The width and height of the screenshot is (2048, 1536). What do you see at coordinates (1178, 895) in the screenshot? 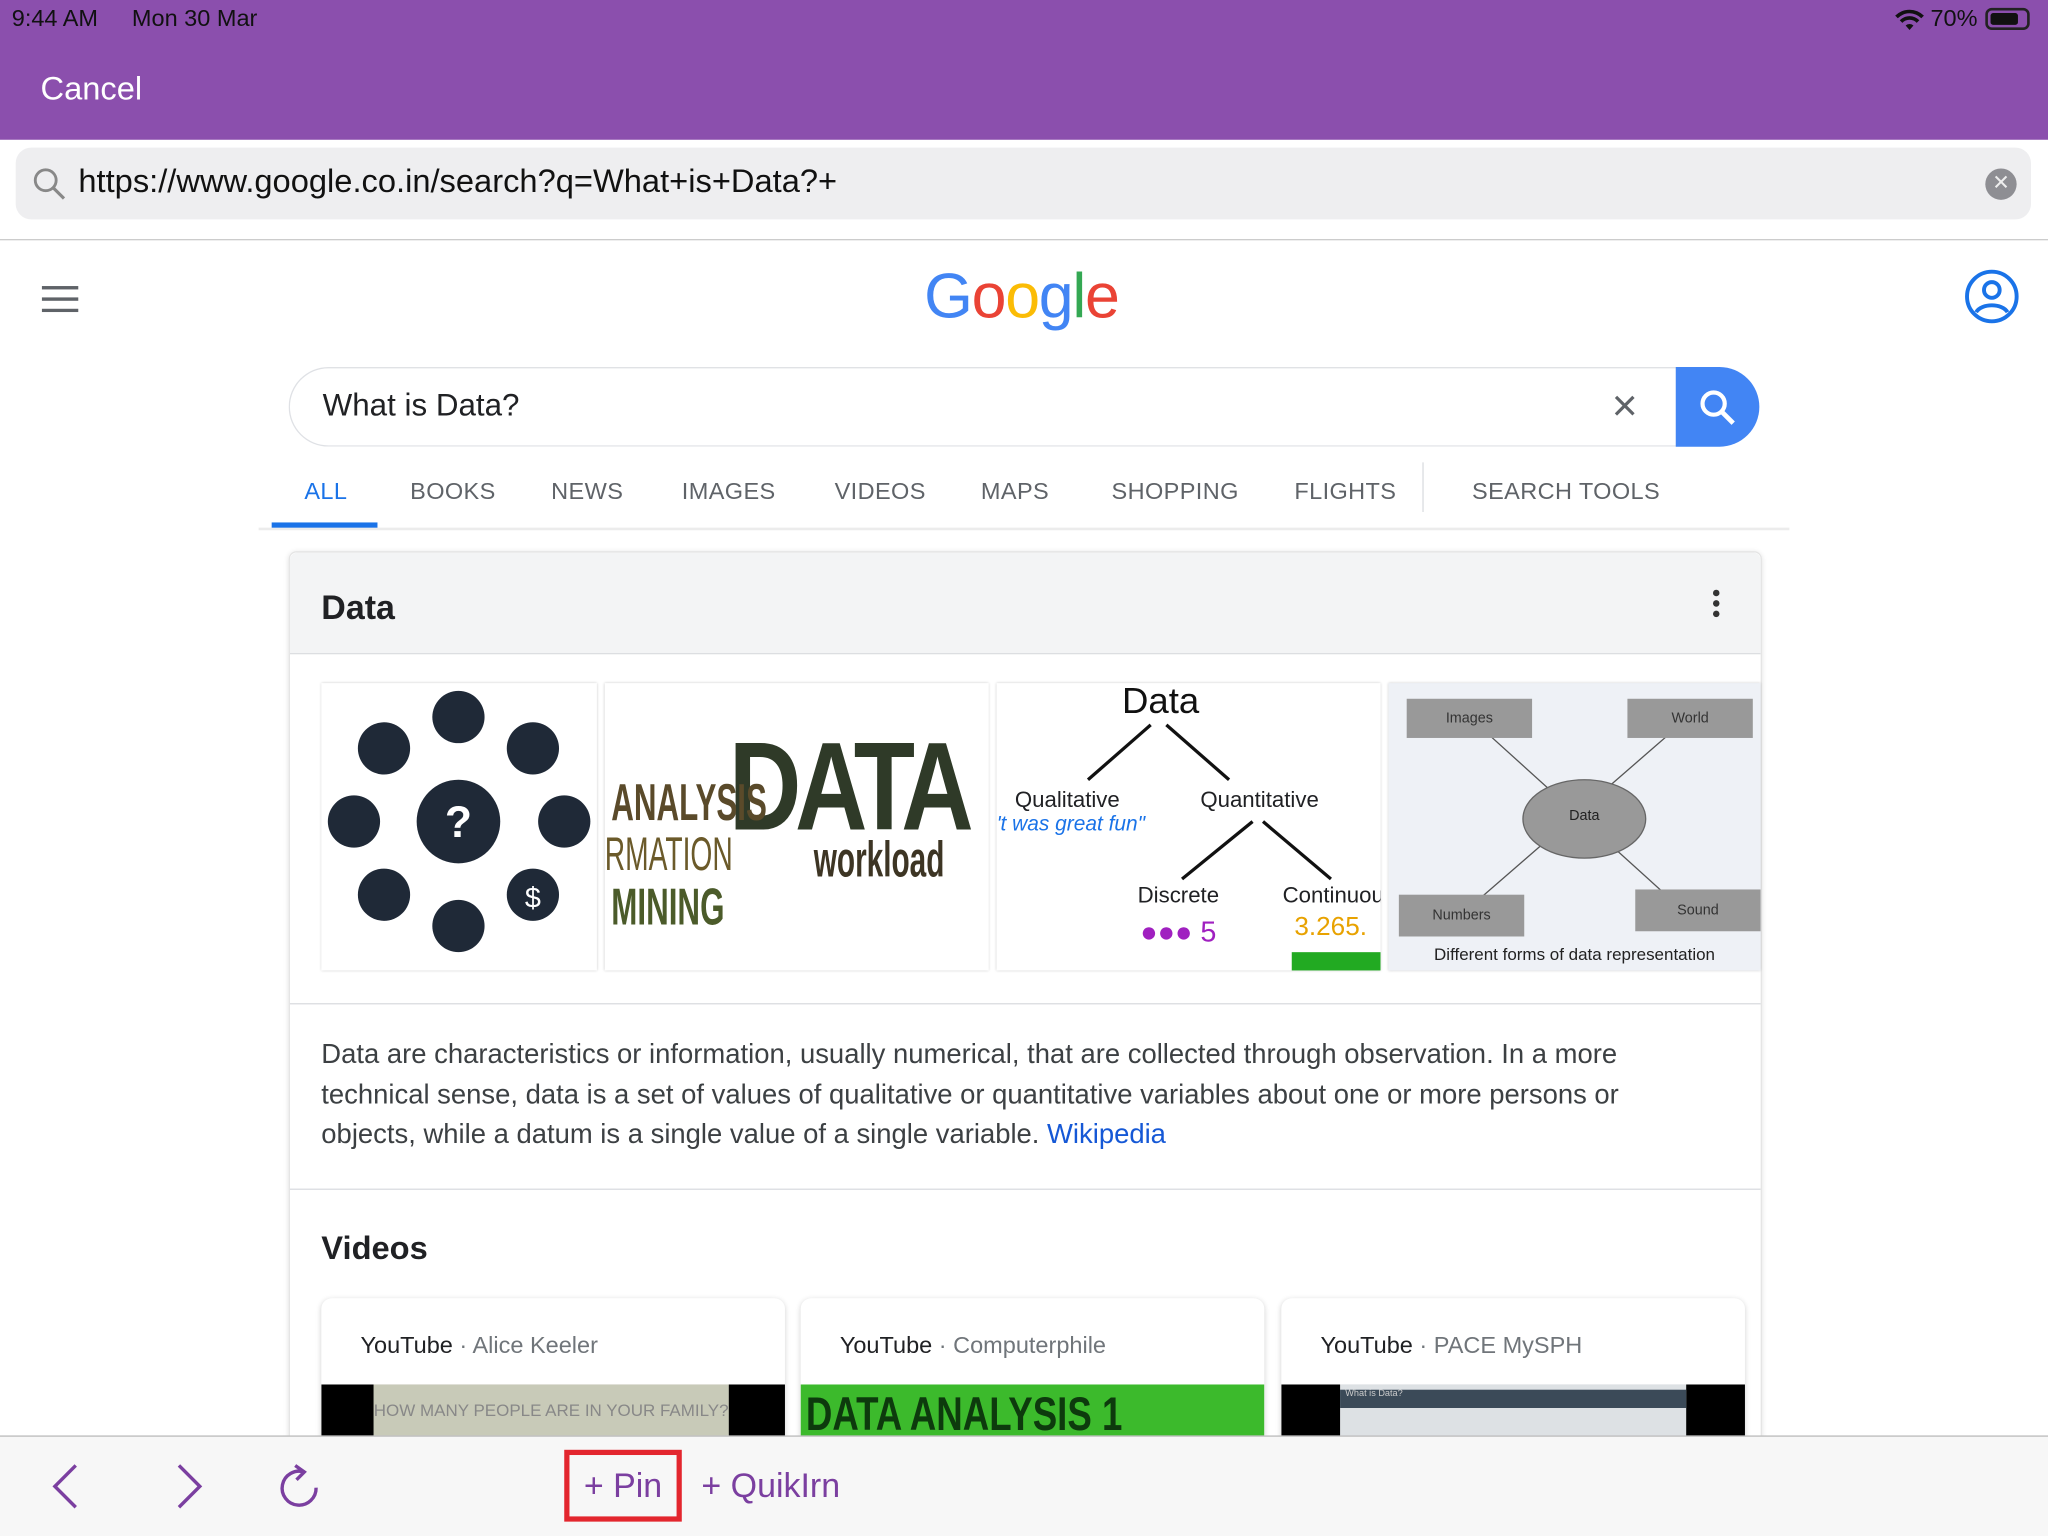
I see `label-discrete: Discrete` at bounding box center [1178, 895].